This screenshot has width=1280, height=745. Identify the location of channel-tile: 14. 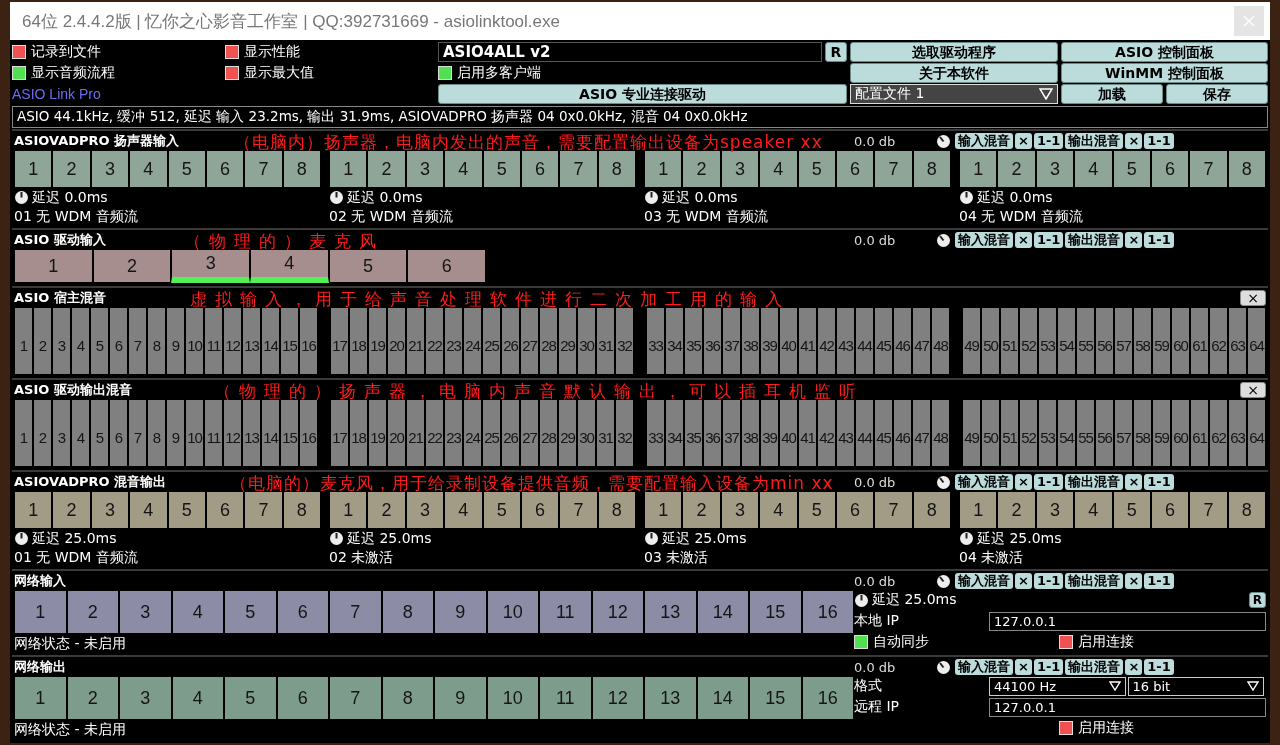
(722, 612).